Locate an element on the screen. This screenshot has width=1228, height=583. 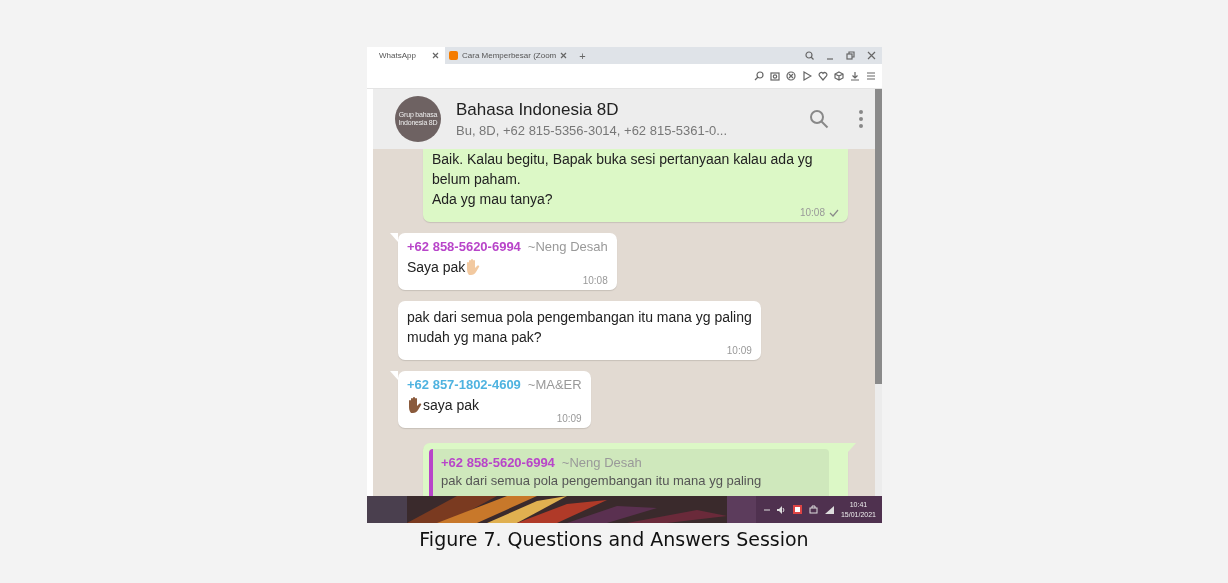
more-icon is located at coordinates (861, 119).